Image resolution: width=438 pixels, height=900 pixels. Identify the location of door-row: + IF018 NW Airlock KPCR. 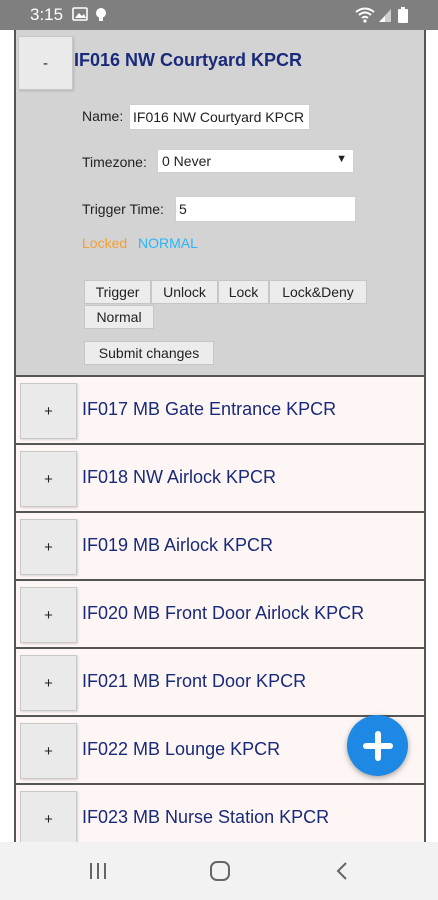
(220, 479).